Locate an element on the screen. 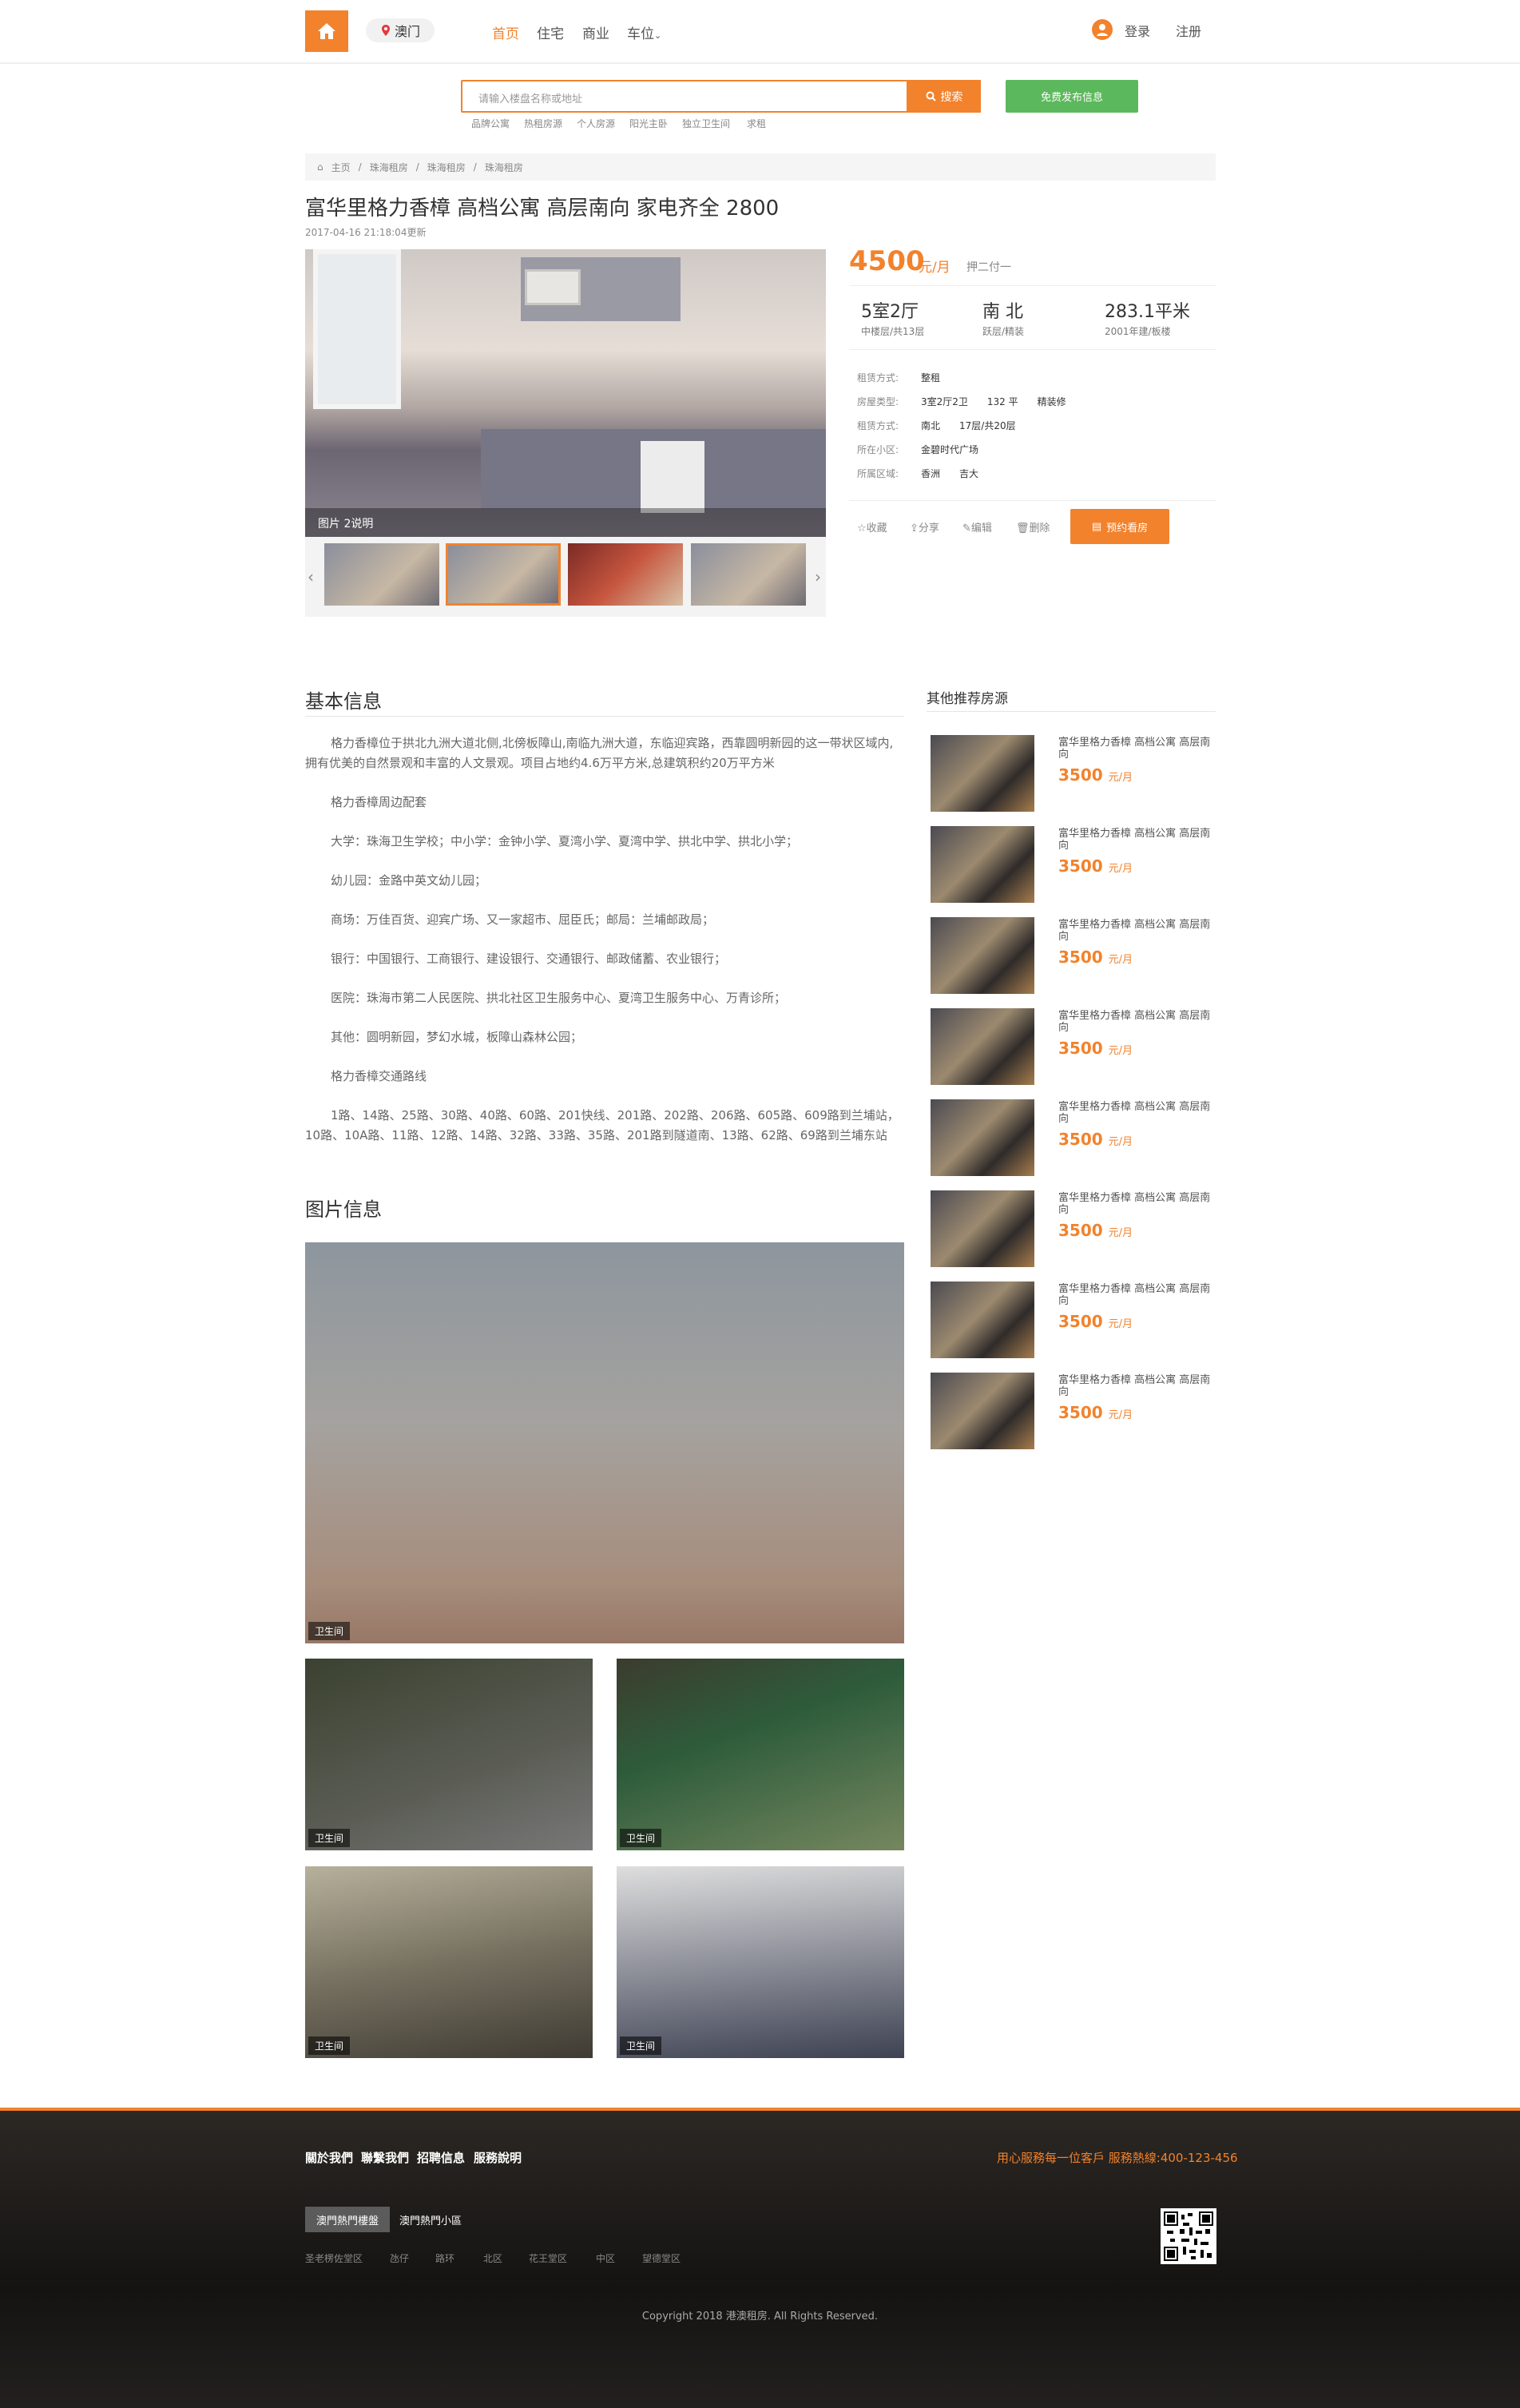 The width and height of the screenshot is (1520, 2408). nav-commercial: 商业 is located at coordinates (595, 32).